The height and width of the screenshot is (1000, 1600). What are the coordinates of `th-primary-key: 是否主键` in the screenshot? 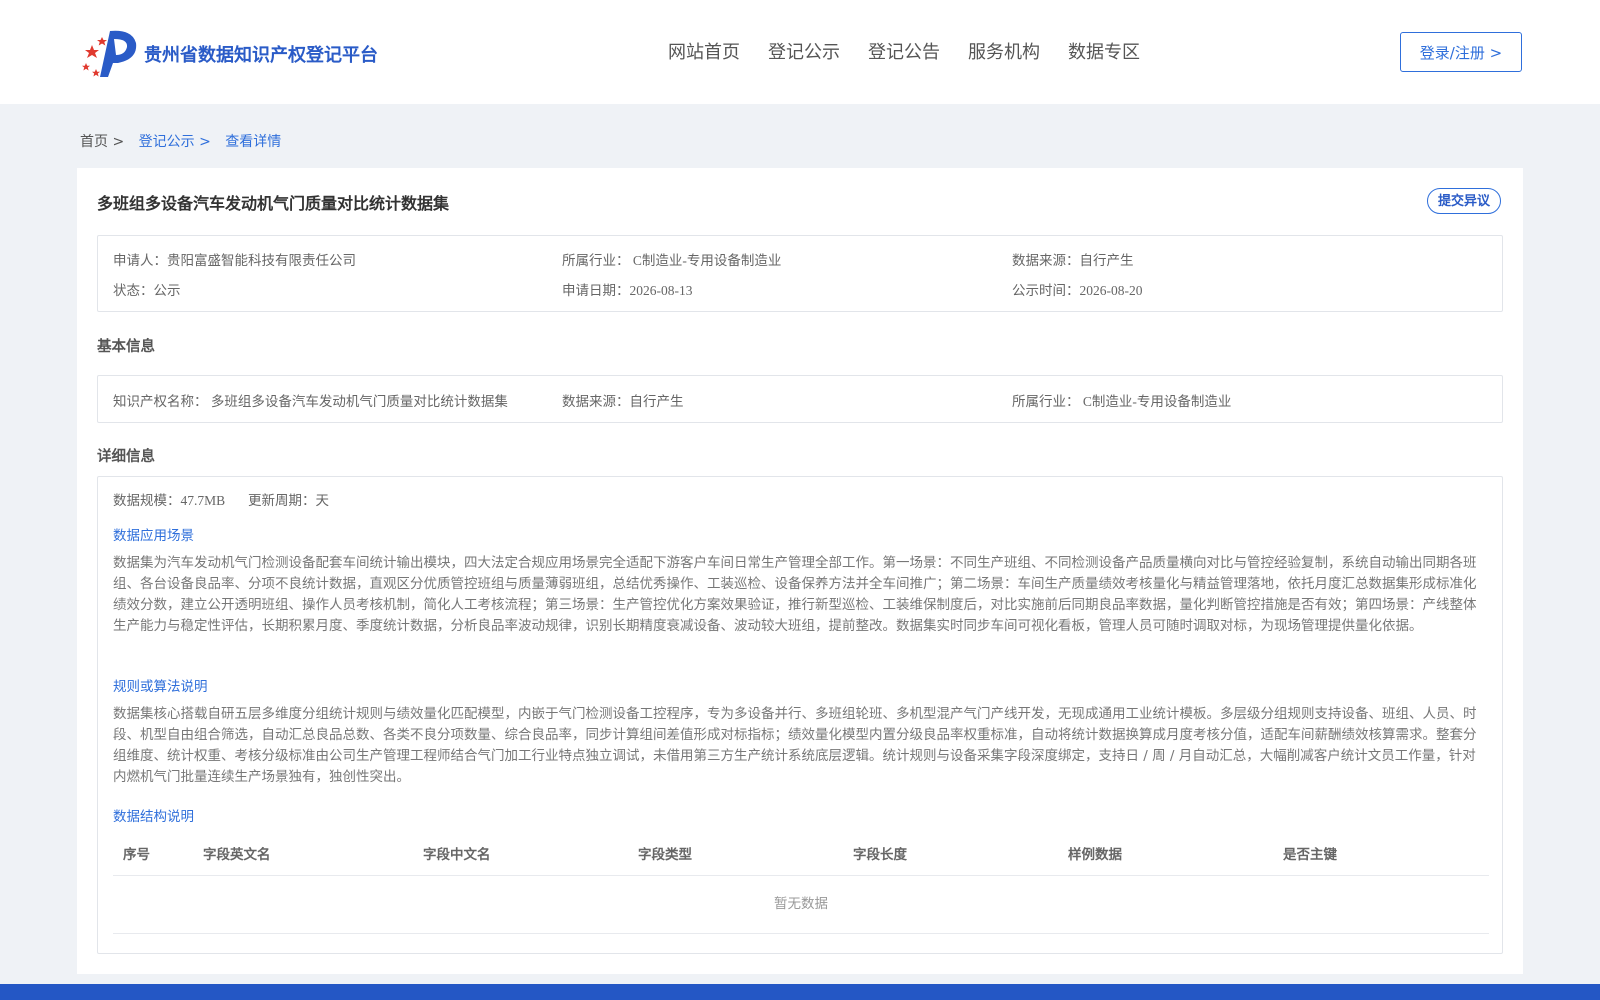 It's located at (1310, 855).